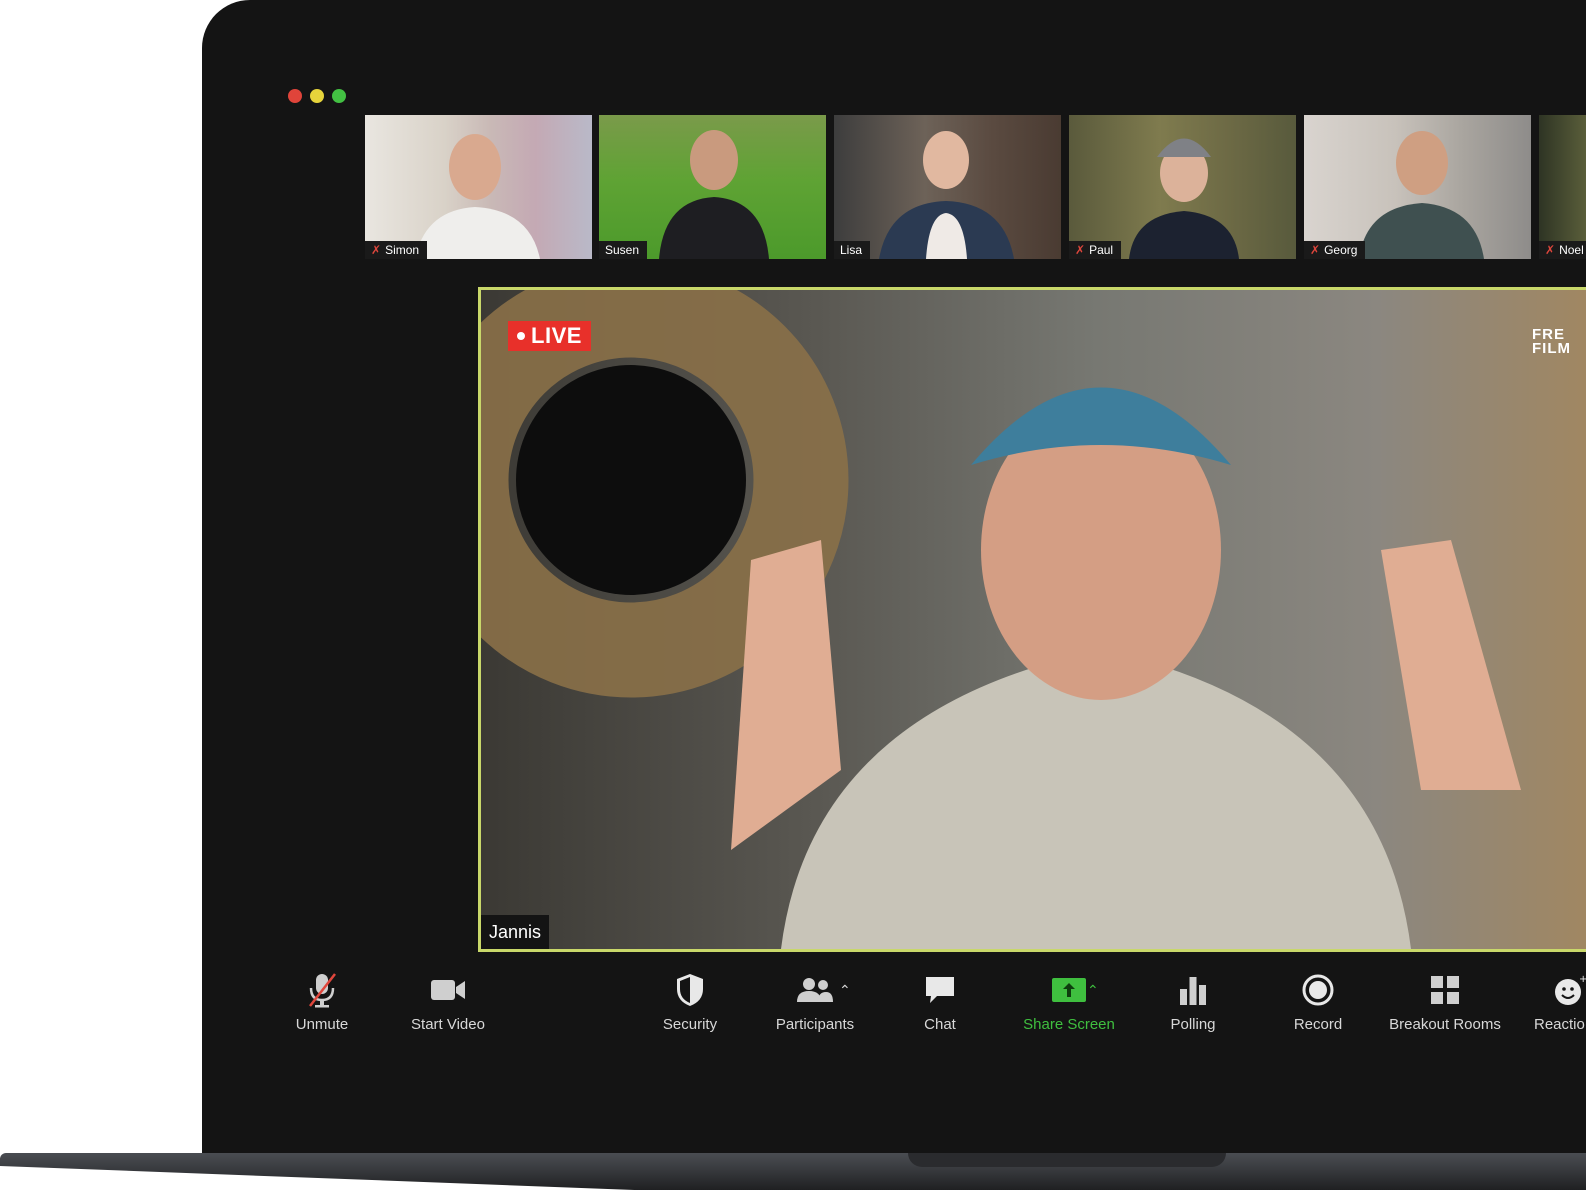 The height and width of the screenshot is (1190, 1586). What do you see at coordinates (1101, 250) in the screenshot?
I see `participant-name: Paul` at bounding box center [1101, 250].